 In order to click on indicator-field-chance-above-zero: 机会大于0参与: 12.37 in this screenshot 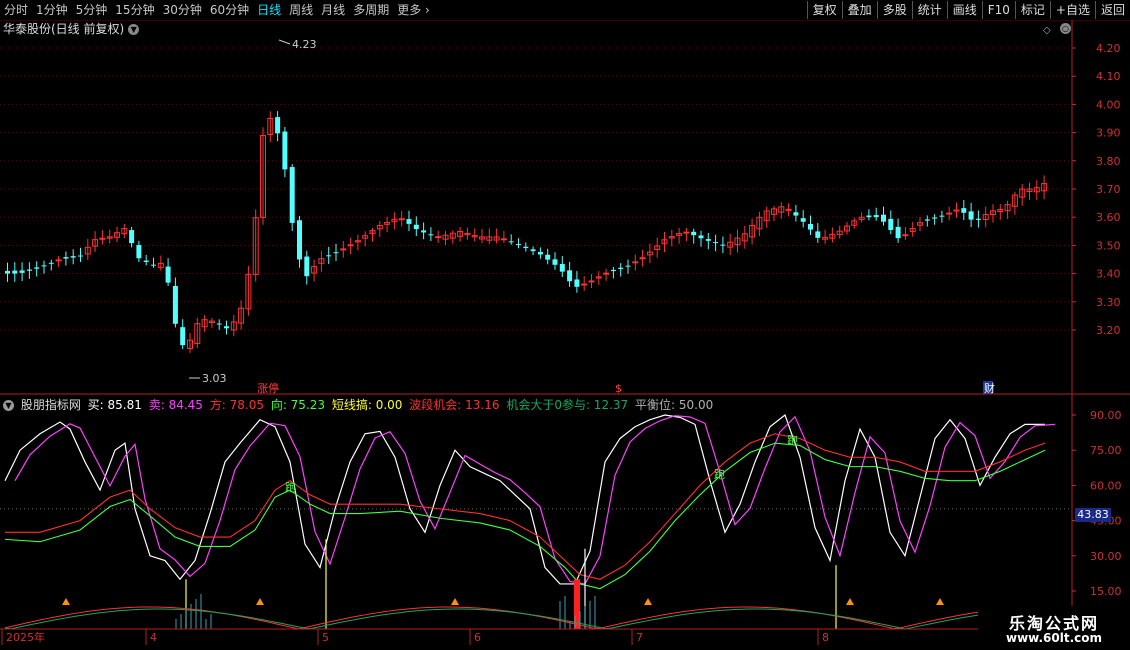, I will do `click(567, 405)`.